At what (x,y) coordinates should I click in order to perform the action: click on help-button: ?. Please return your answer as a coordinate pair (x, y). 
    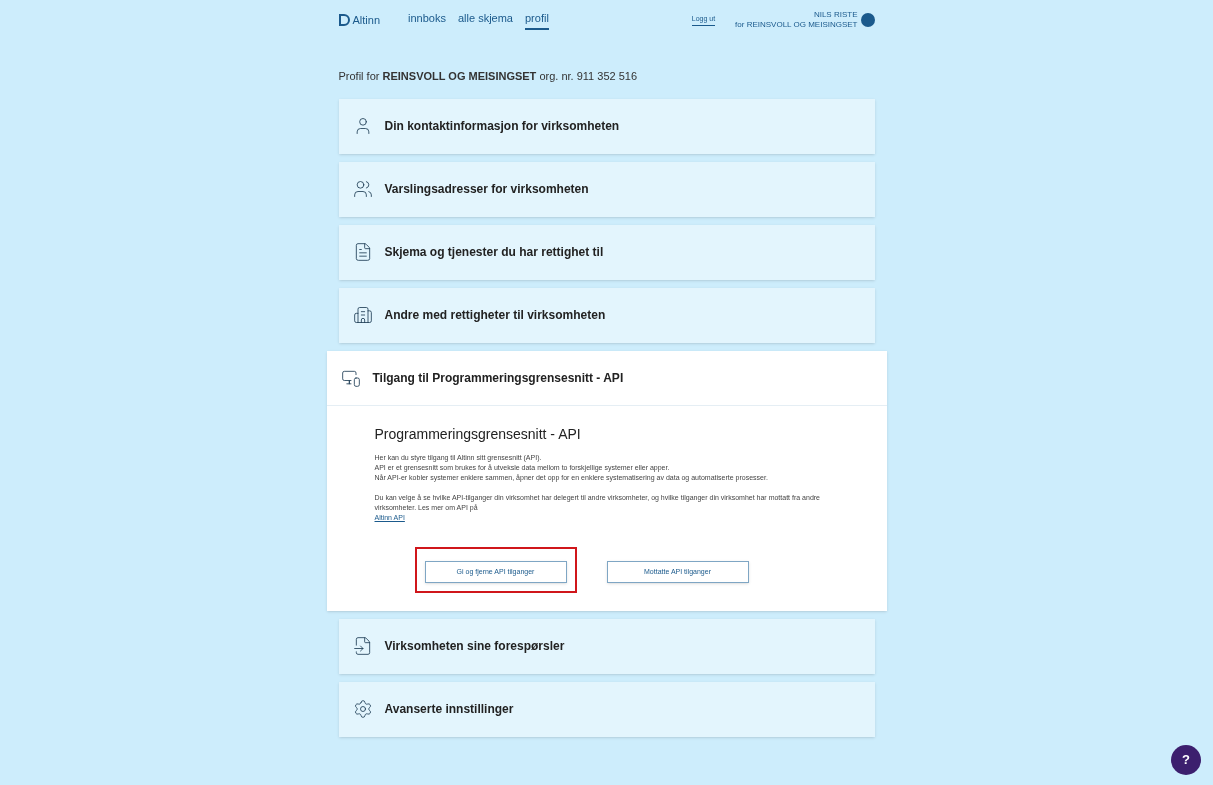
    Looking at the image, I should click on (1186, 760).